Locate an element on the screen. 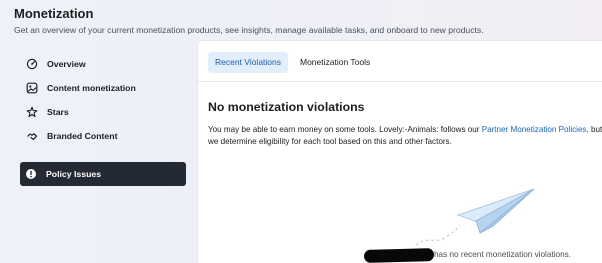 This screenshot has width=602, height=263. sidebar-item-label: Overview is located at coordinates (66, 64).